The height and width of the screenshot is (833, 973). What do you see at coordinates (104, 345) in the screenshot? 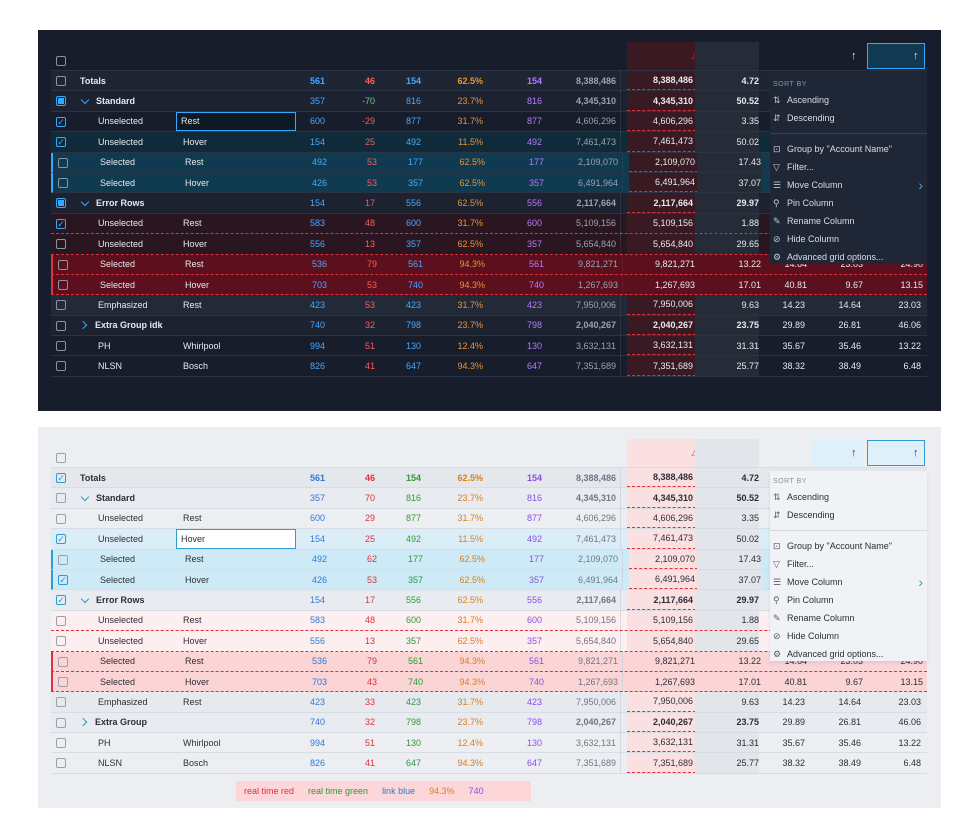
I see `cell-sel: PH` at bounding box center [104, 345].